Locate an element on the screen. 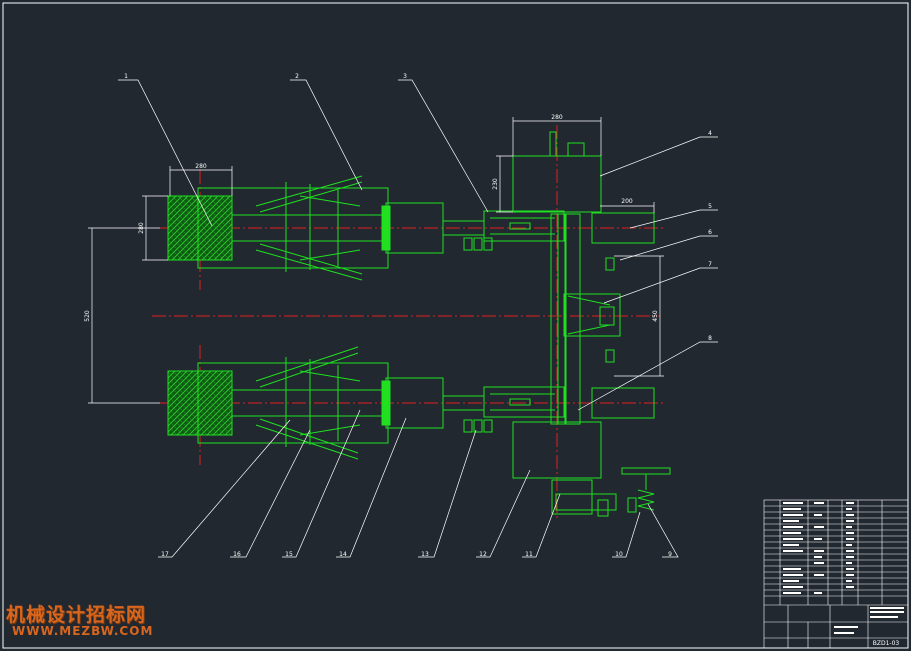 The width and height of the screenshot is (911, 651). dim-motor-height: 230 is located at coordinates (495, 184).